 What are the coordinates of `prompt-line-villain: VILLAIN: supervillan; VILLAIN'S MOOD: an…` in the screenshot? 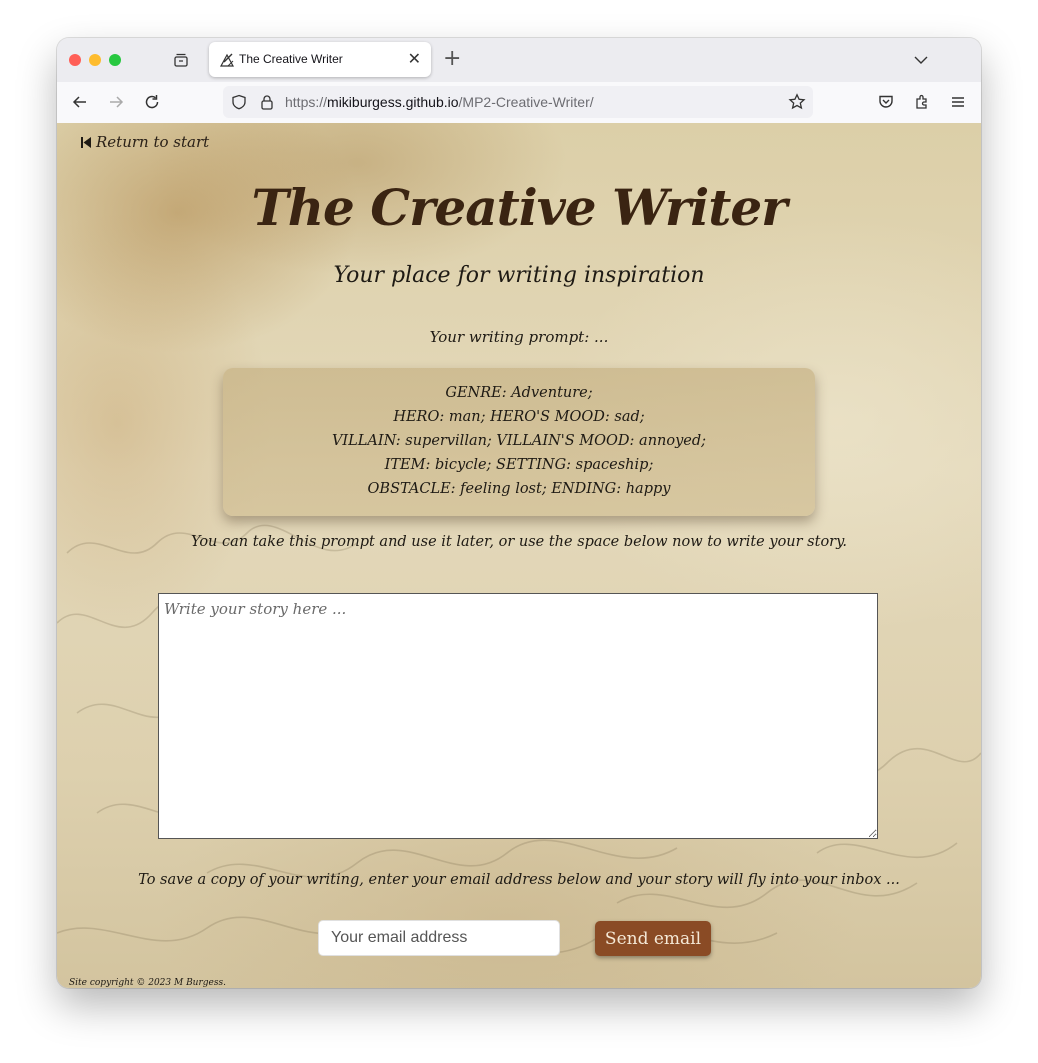 It's located at (519, 441).